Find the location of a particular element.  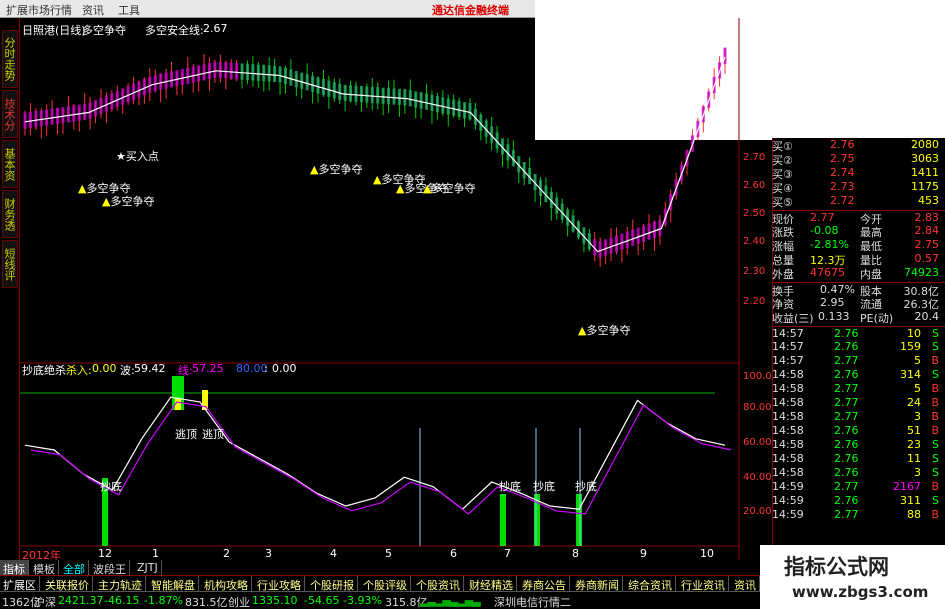

tab-info-13: 行业资讯 is located at coordinates (703, 584).